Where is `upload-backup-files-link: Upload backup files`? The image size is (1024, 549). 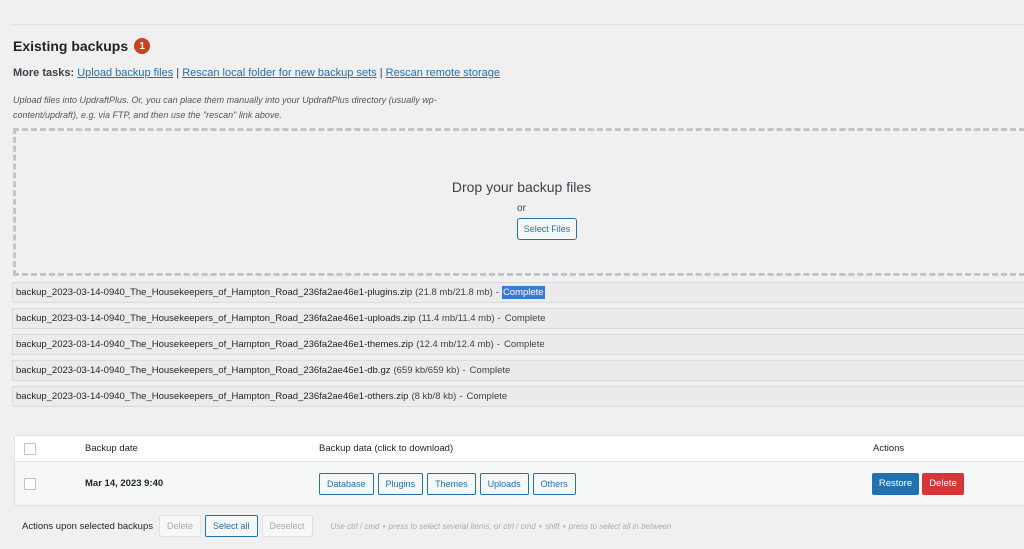 upload-backup-files-link: Upload backup files is located at coordinates (125, 73).